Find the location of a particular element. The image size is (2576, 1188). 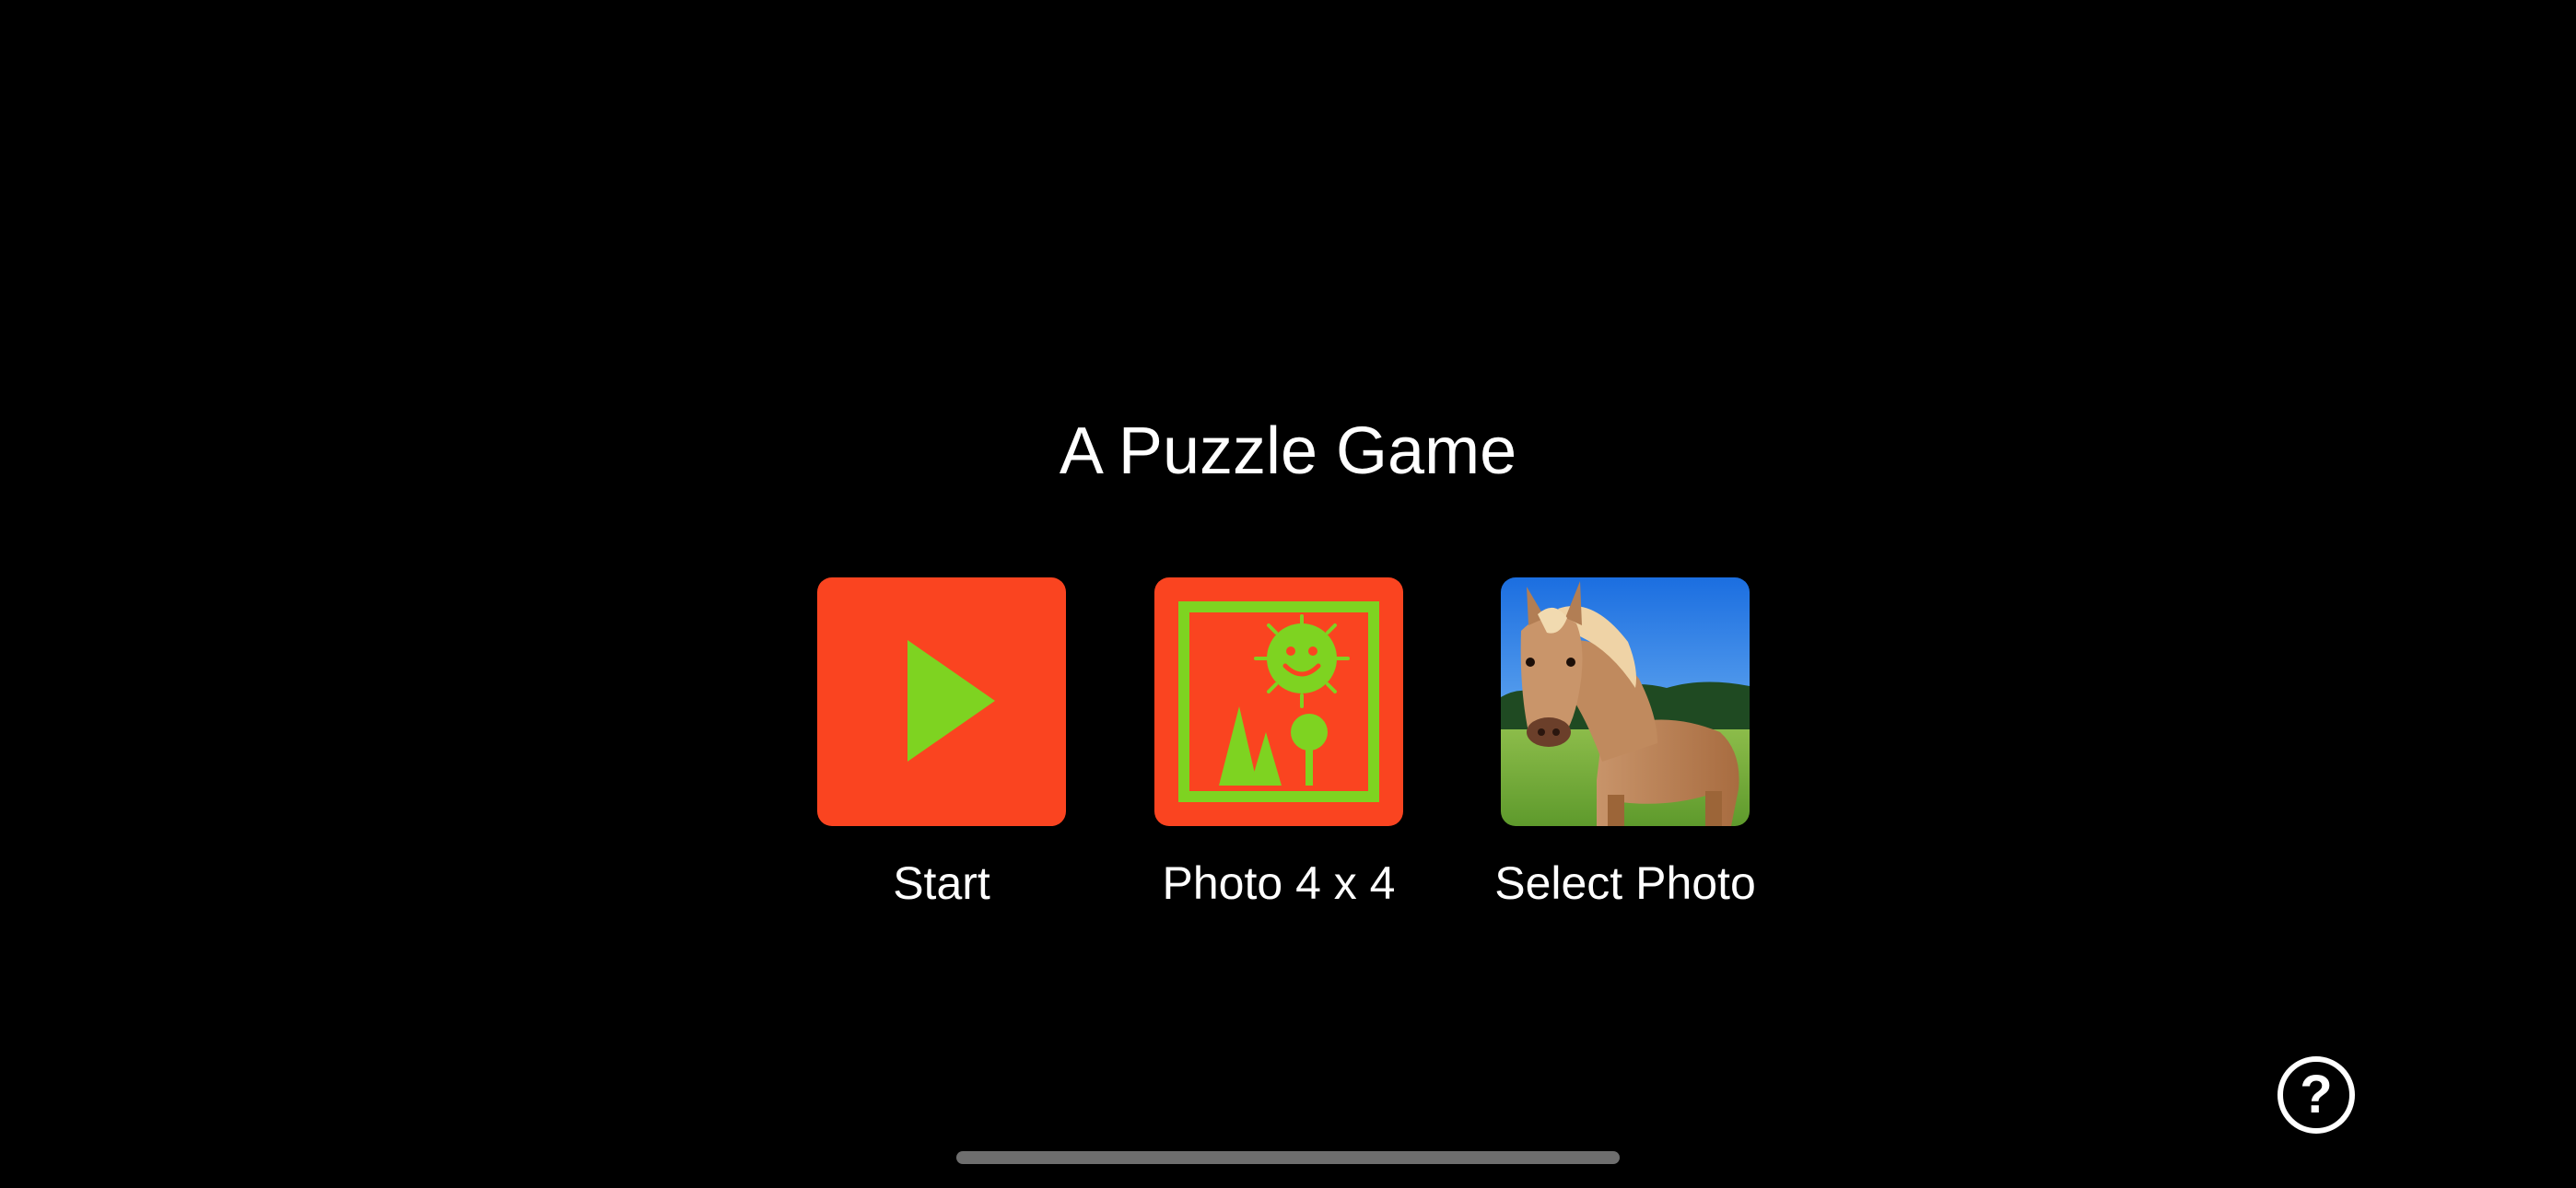

play-icon is located at coordinates (941, 701).